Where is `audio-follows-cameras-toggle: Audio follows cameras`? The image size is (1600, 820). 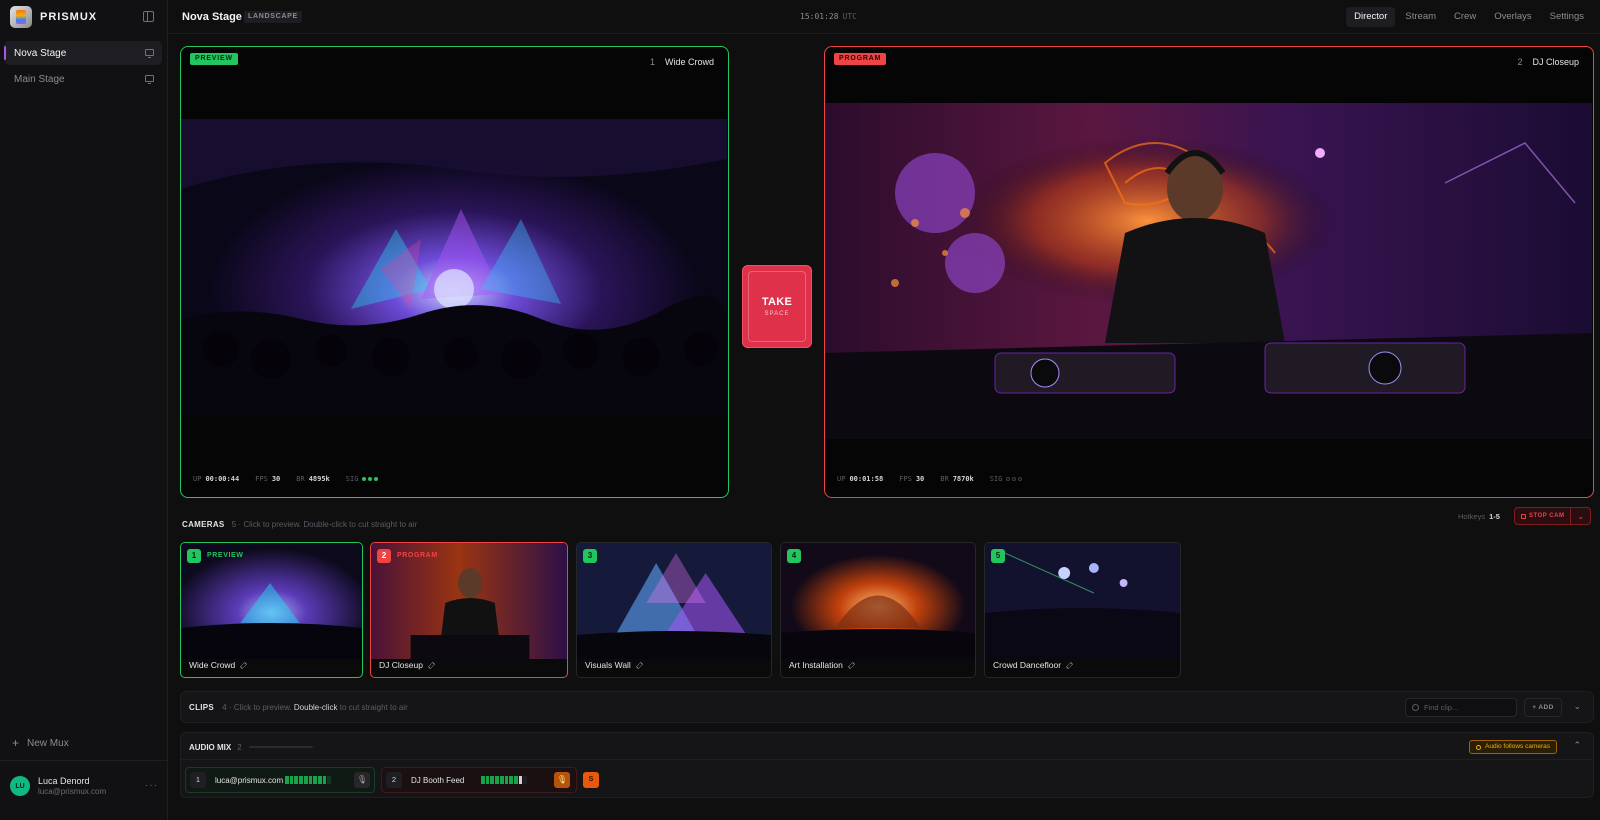
audio-follows-cameras-toggle: Audio follows cameras is located at coordinates (1513, 747).